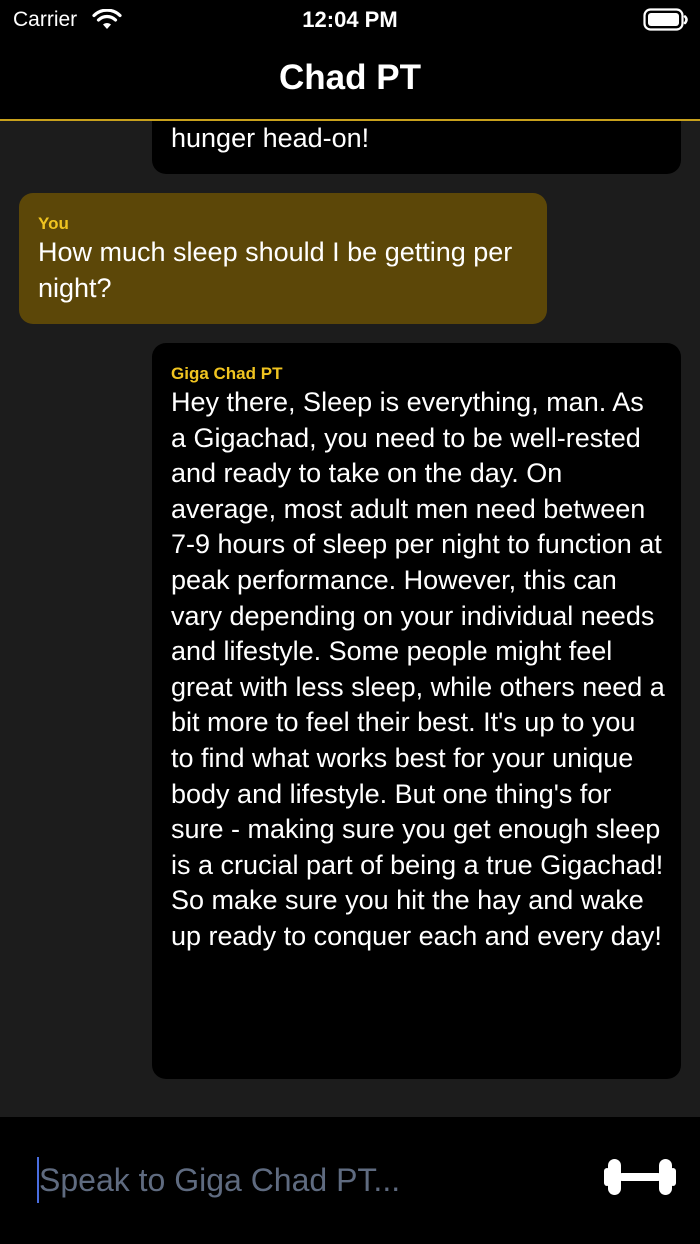 This screenshot has width=700, height=1244. I want to click on clock: 12:04 PM, so click(350, 19).